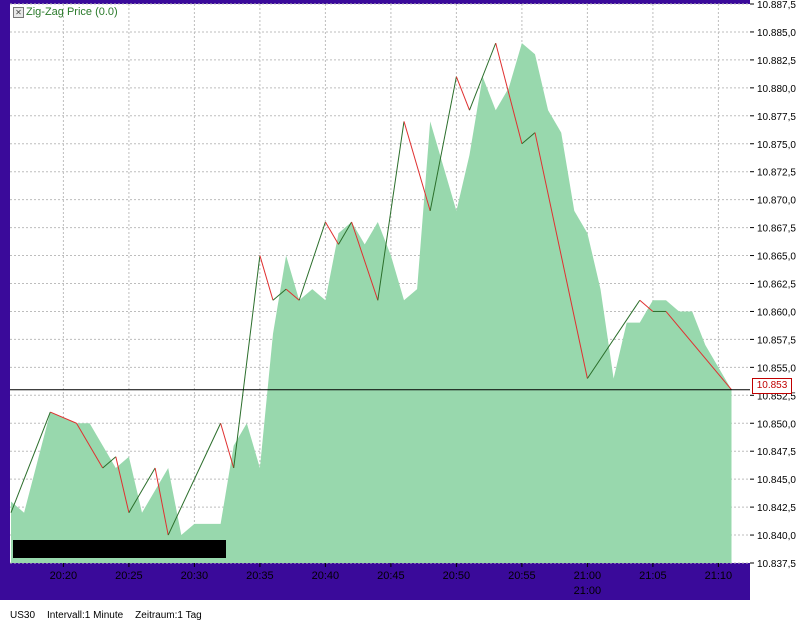  Describe the element at coordinates (72, 12) in the screenshot. I see `legend-label: Zig-Zag Price (0.0)` at that location.